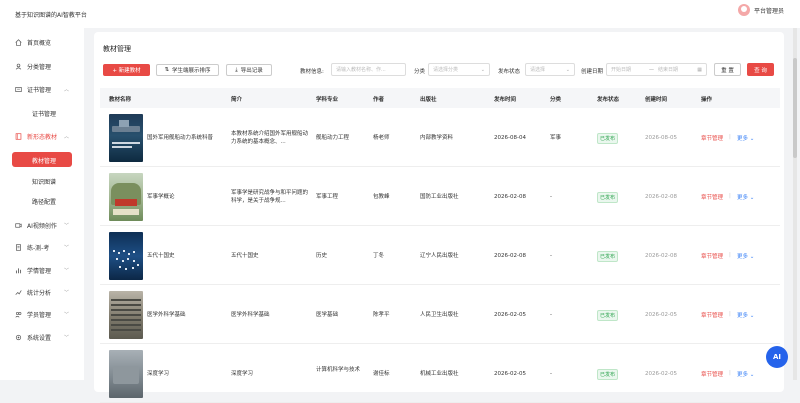 The width and height of the screenshot is (800, 403). What do you see at coordinates (381, 315) in the screenshot?
I see `textbook-author: 陈孝平` at bounding box center [381, 315].